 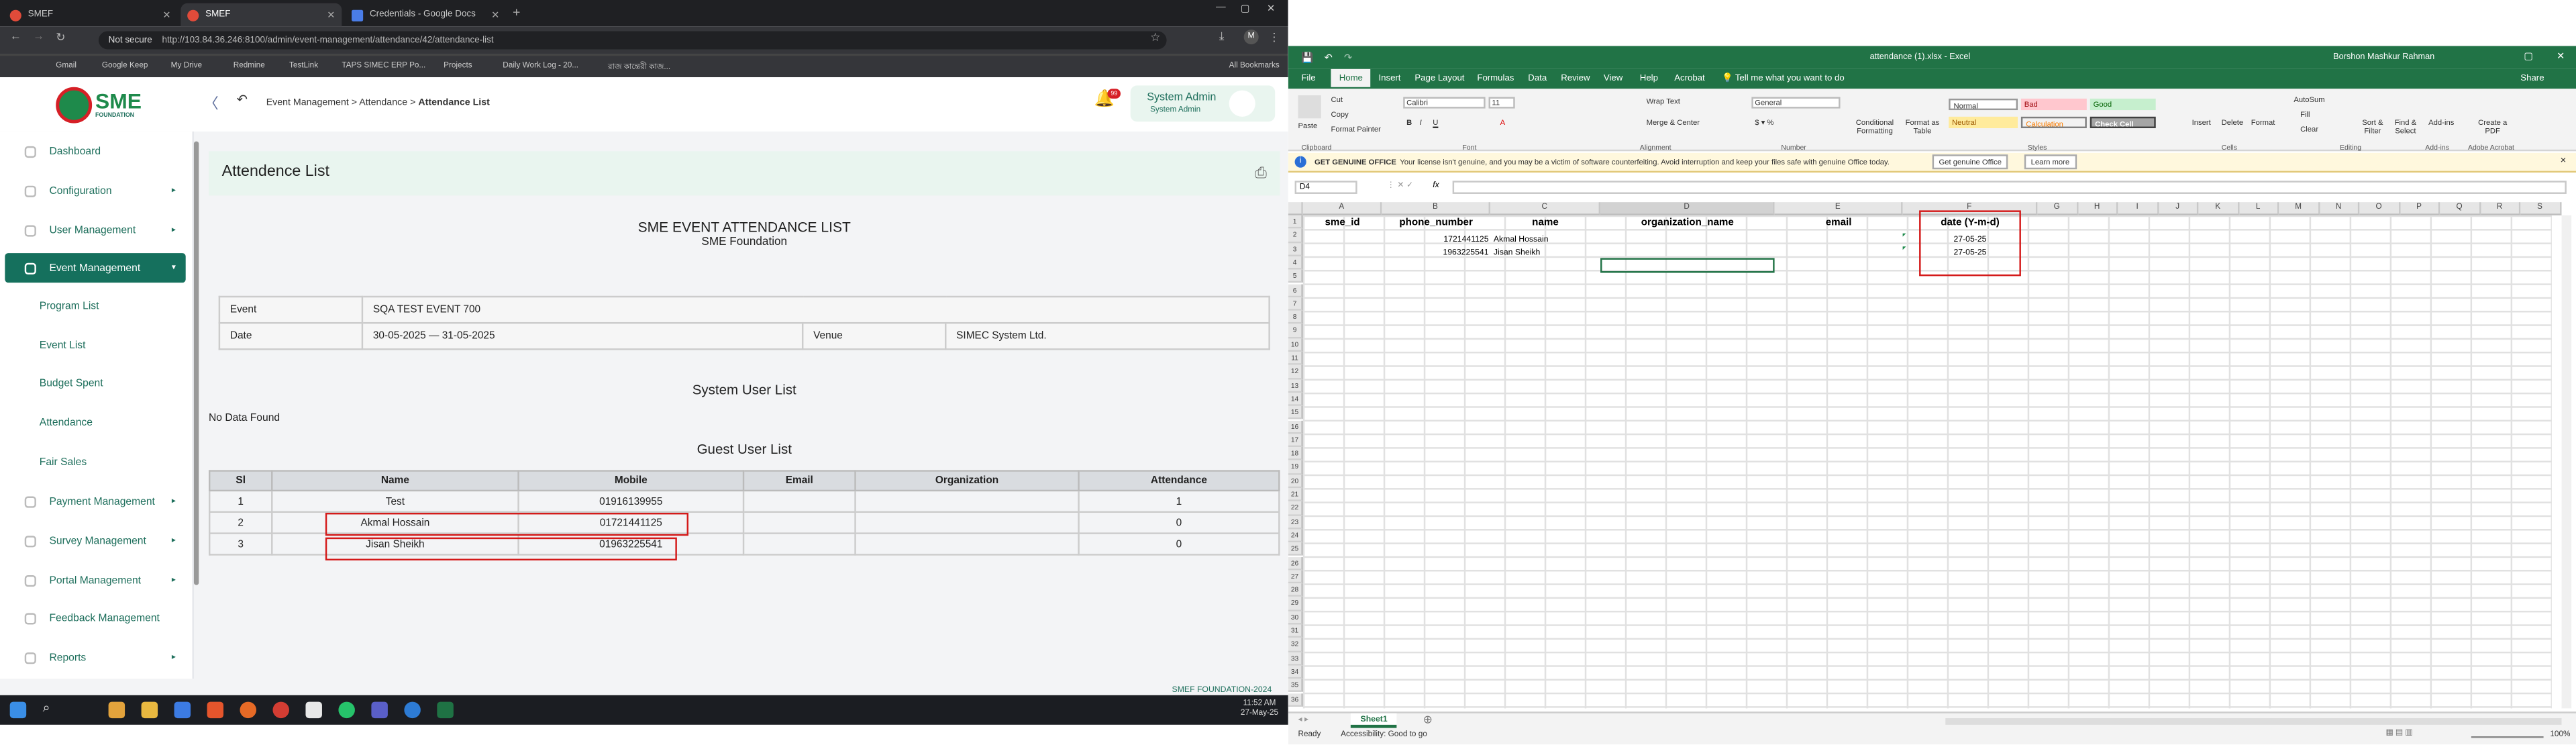 I want to click on column-header: C, so click(x=1545, y=209).